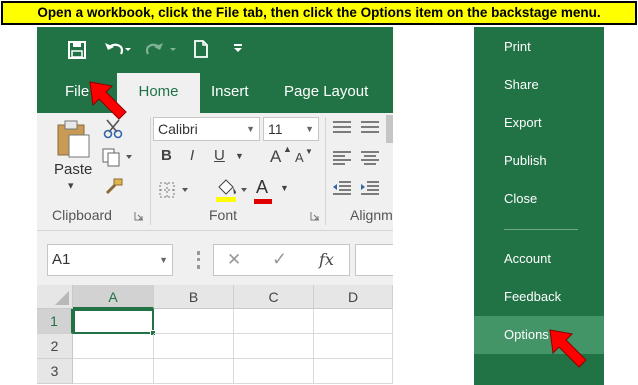 The width and height of the screenshot is (638, 385). I want to click on decrease-indent-icon, so click(343, 188).